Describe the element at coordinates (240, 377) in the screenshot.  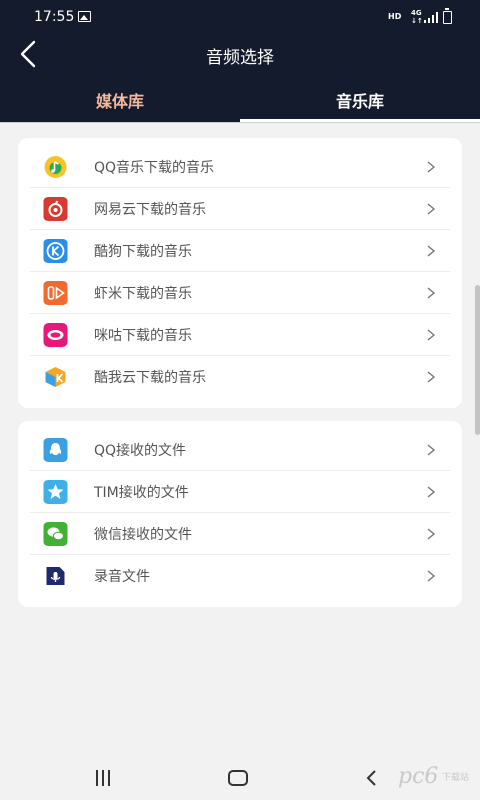
I see `list-item-kuwo: 酷我云下载的音乐` at that location.